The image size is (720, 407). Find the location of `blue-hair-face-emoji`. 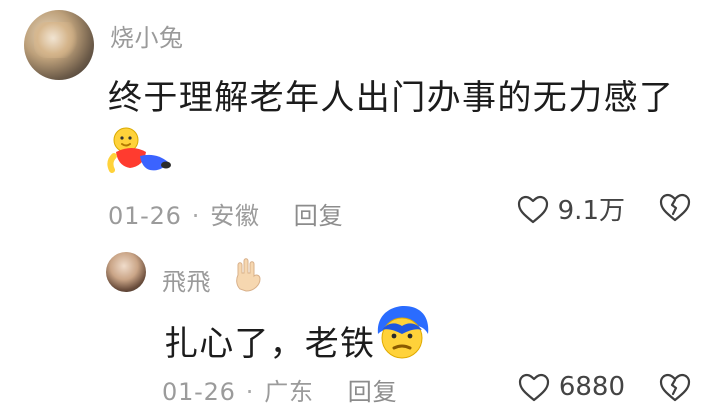

blue-hair-face-emoji is located at coordinates (402, 332).